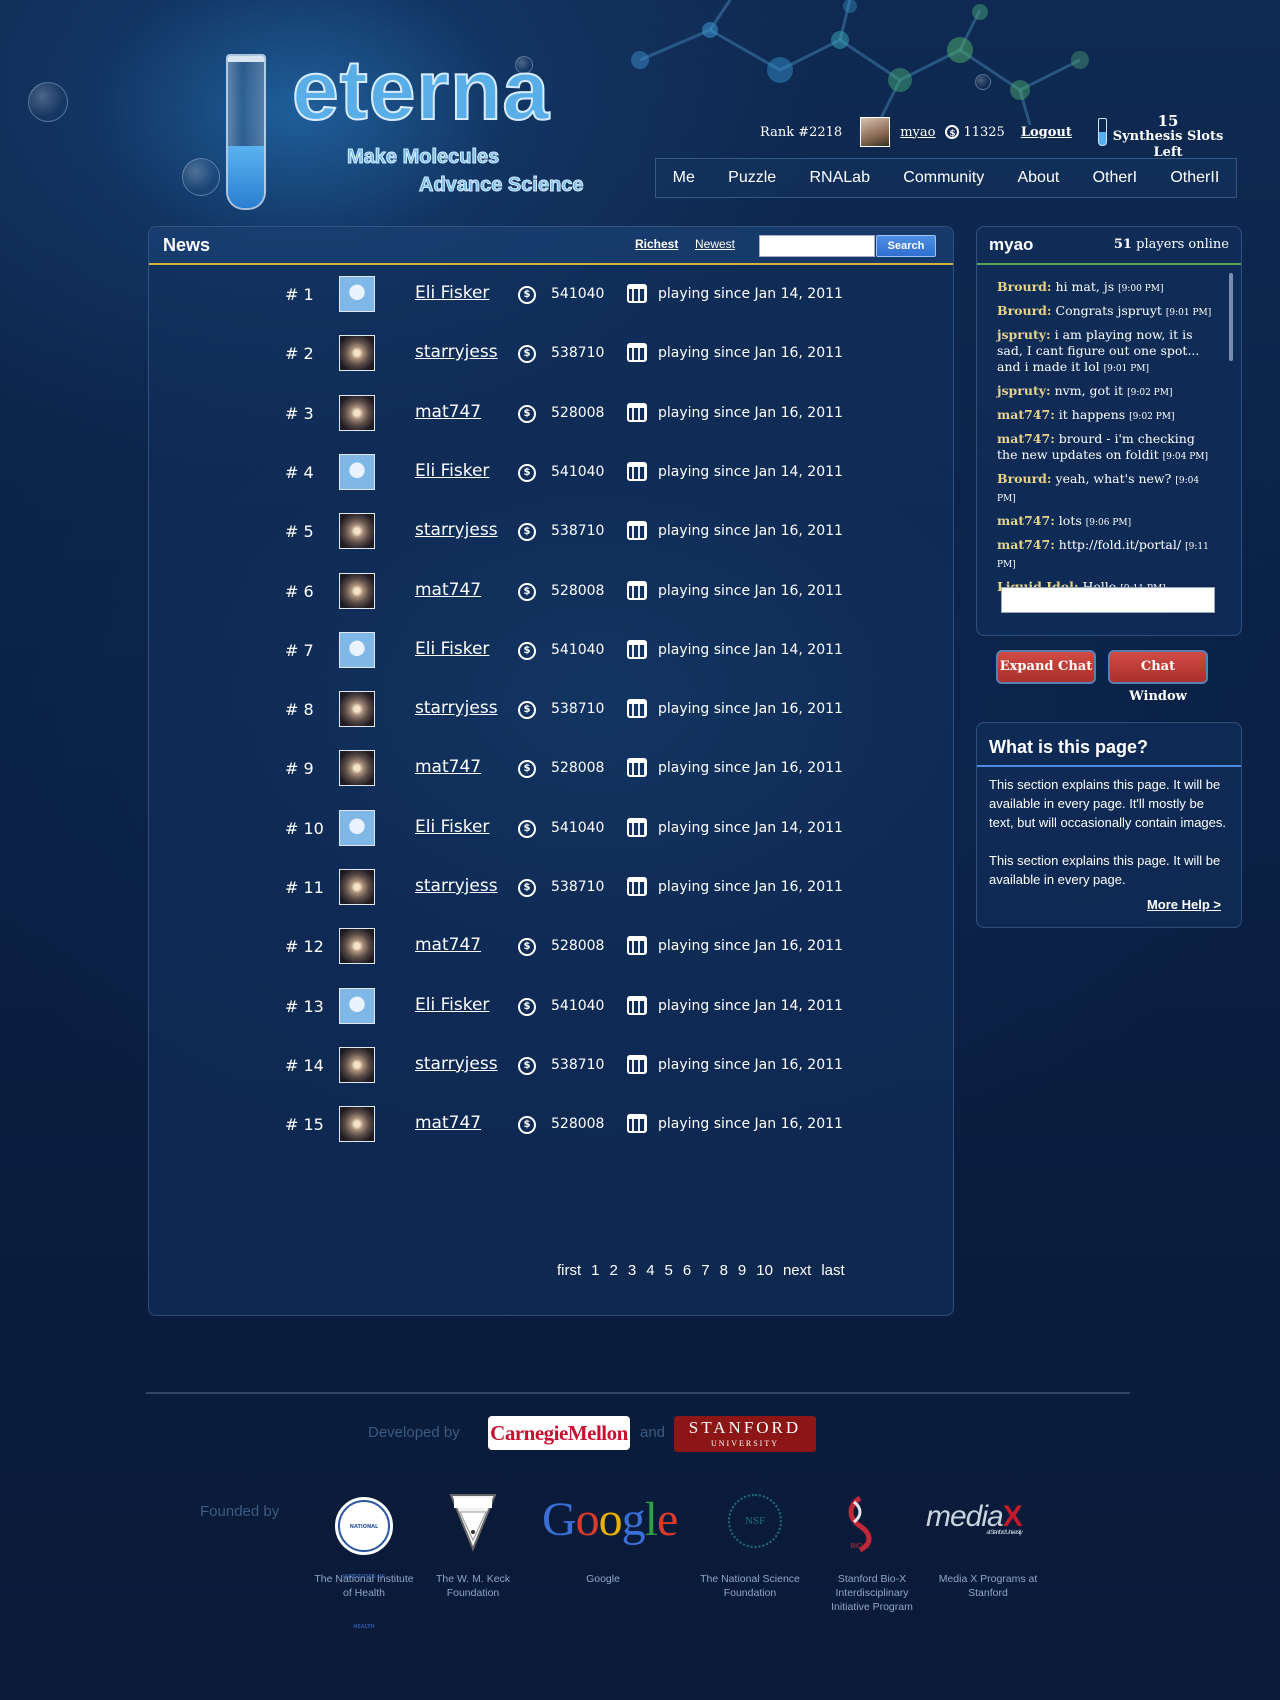  I want to click on row-rank: # 6, so click(299, 591).